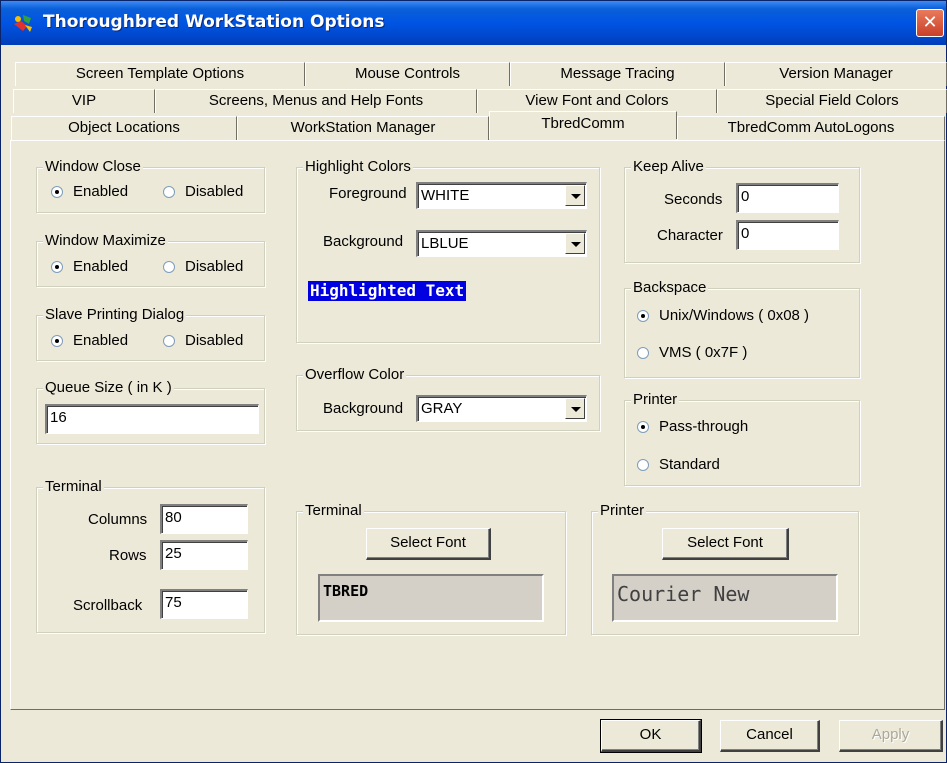  What do you see at coordinates (501, 195) in the screenshot?
I see `foreground-select: WHITE` at bounding box center [501, 195].